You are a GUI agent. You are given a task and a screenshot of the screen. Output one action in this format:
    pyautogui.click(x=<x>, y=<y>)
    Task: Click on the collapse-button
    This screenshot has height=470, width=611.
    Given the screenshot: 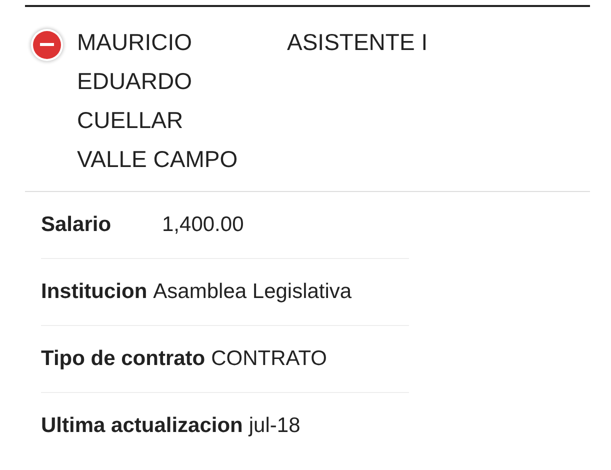 What is the action you would take?
    pyautogui.click(x=47, y=45)
    